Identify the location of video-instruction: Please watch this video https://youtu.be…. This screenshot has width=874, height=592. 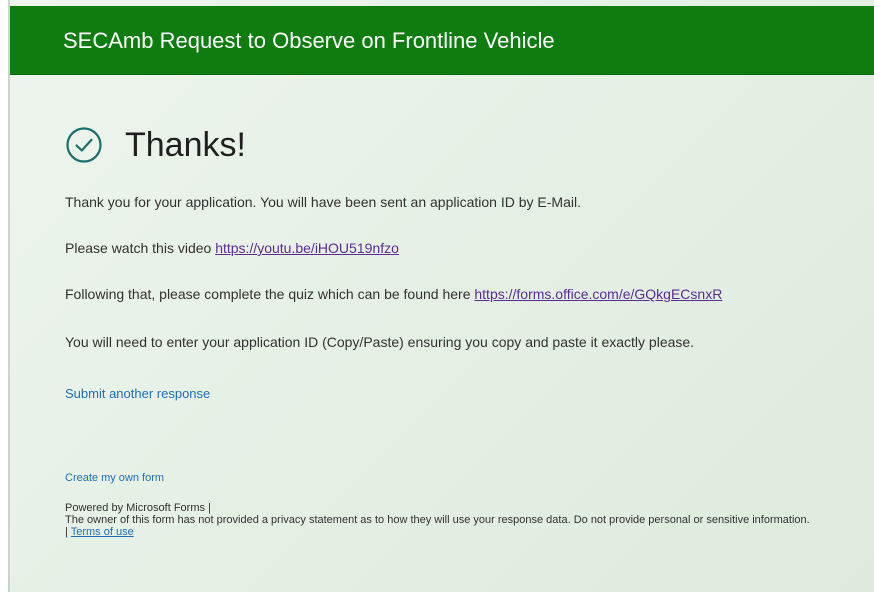
(232, 248).